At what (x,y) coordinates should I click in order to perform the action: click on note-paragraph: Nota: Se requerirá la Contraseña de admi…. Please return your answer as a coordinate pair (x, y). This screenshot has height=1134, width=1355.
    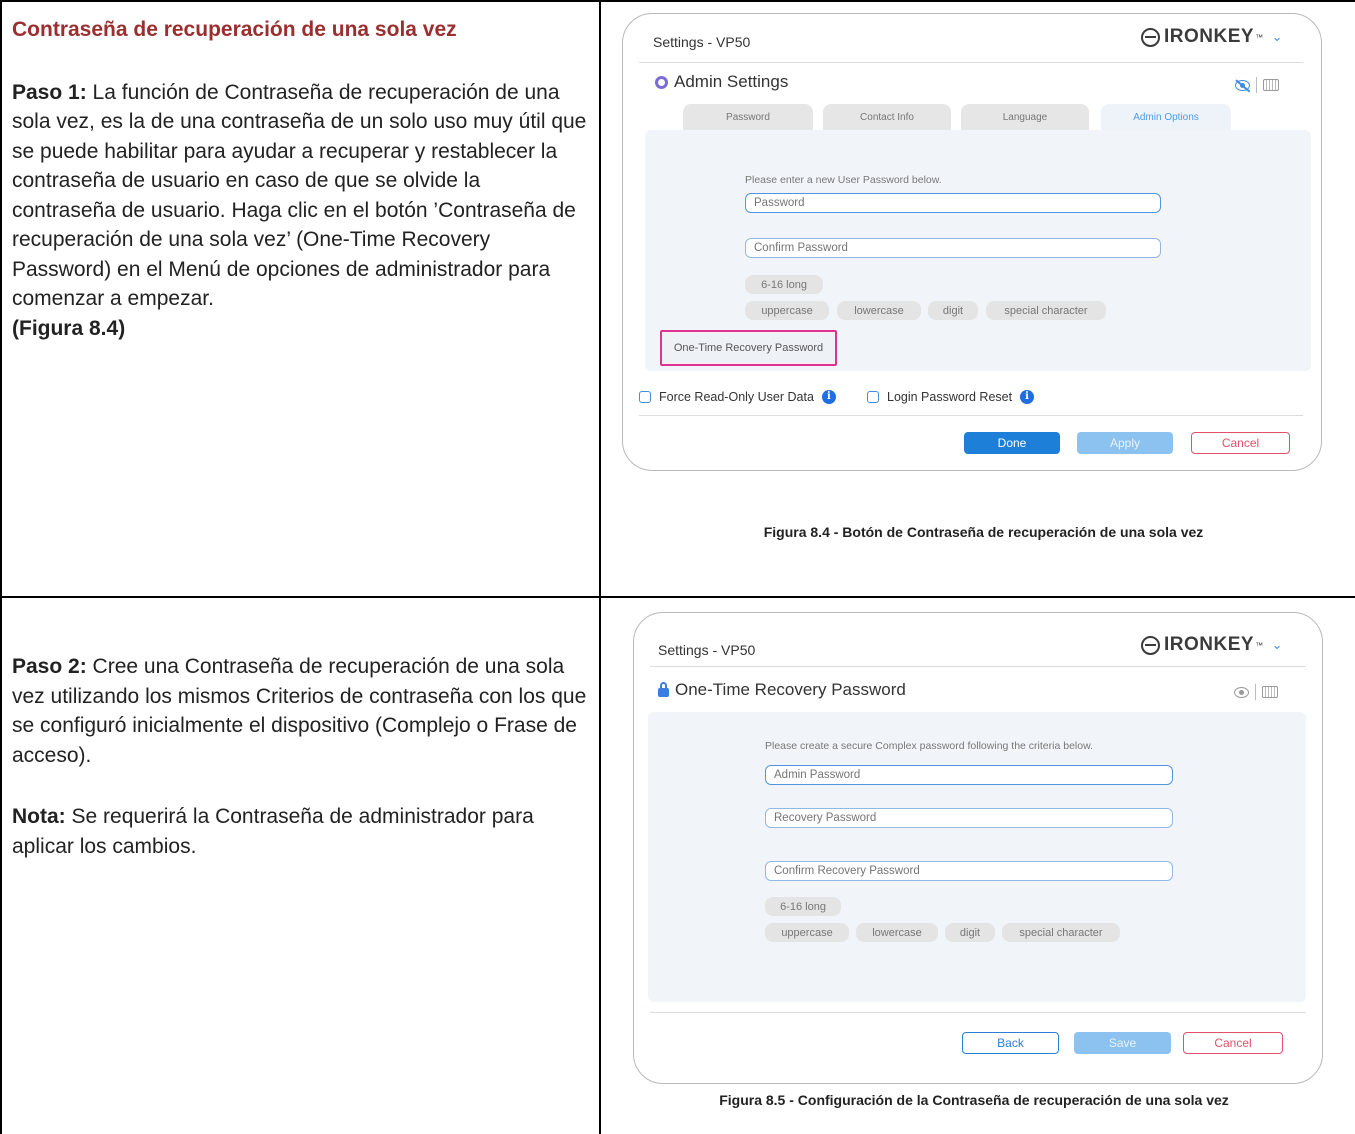
    Looking at the image, I should click on (299, 831).